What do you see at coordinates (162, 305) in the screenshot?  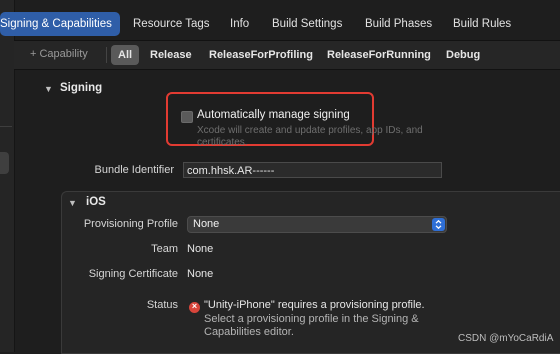 I see `status-label: Status` at bounding box center [162, 305].